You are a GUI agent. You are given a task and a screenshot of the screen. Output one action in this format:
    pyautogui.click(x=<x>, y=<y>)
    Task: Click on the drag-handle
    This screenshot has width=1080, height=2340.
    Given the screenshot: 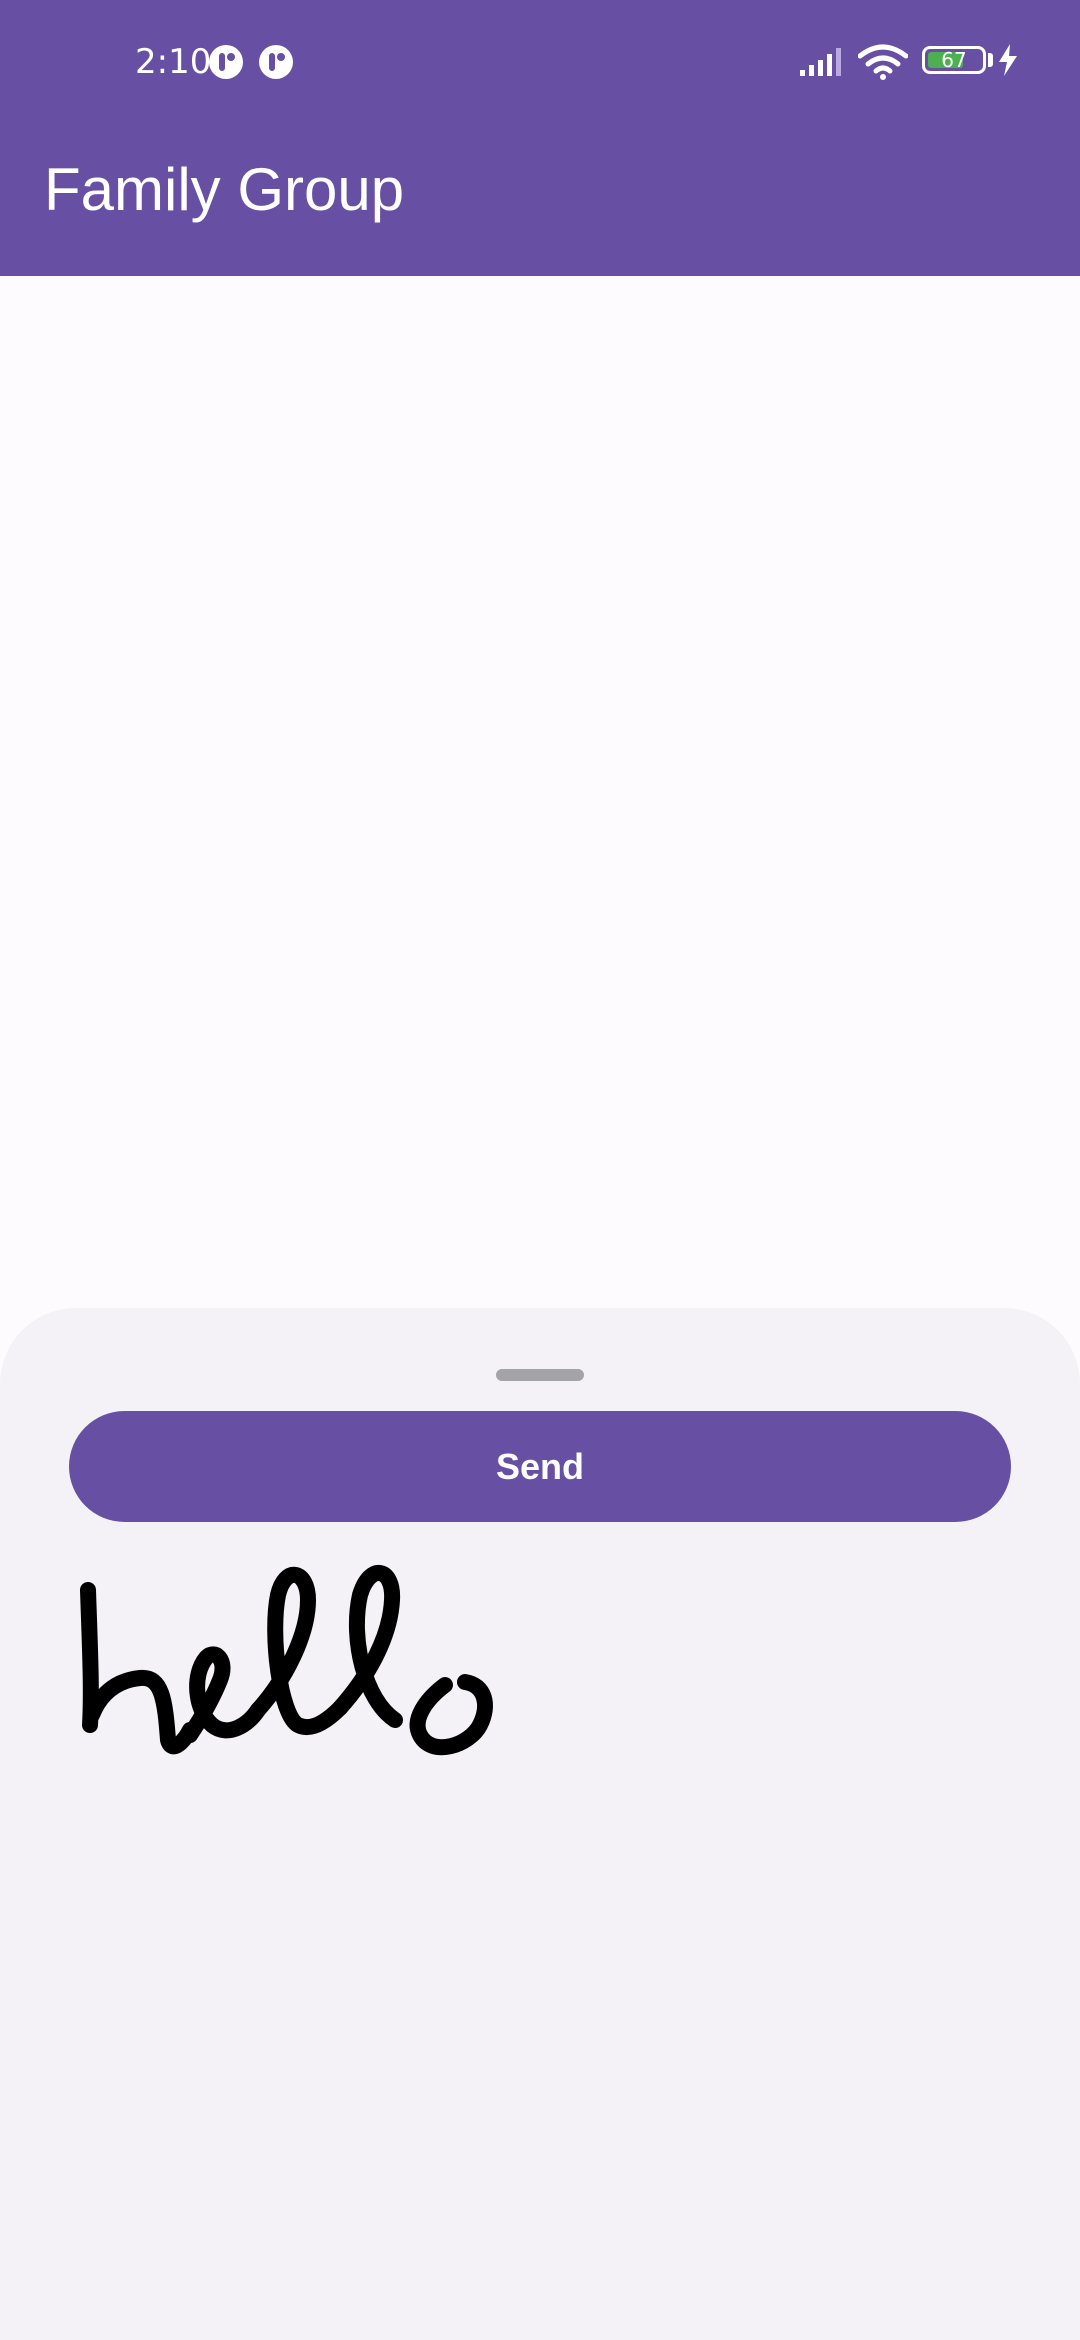 What is the action you would take?
    pyautogui.click(x=540, y=1375)
    